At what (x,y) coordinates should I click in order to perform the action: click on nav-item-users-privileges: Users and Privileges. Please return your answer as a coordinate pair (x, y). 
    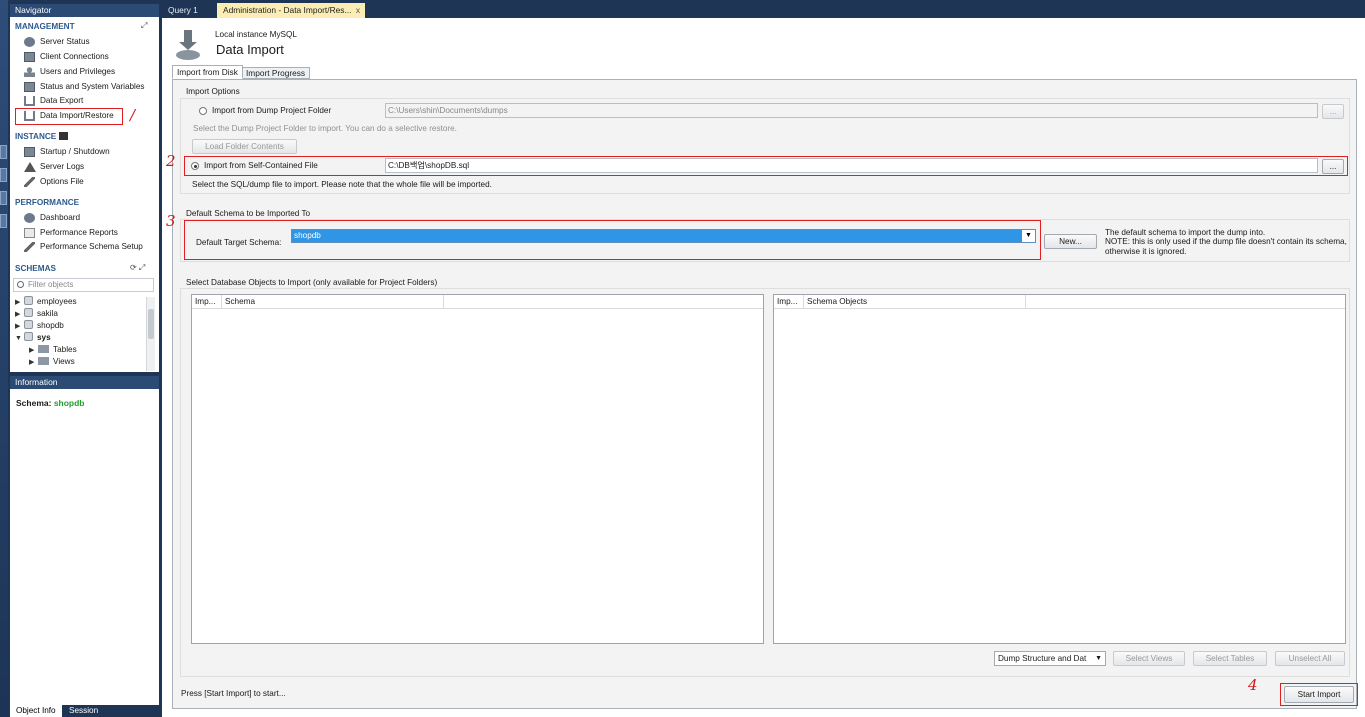
    Looking at the image, I should click on (69, 72).